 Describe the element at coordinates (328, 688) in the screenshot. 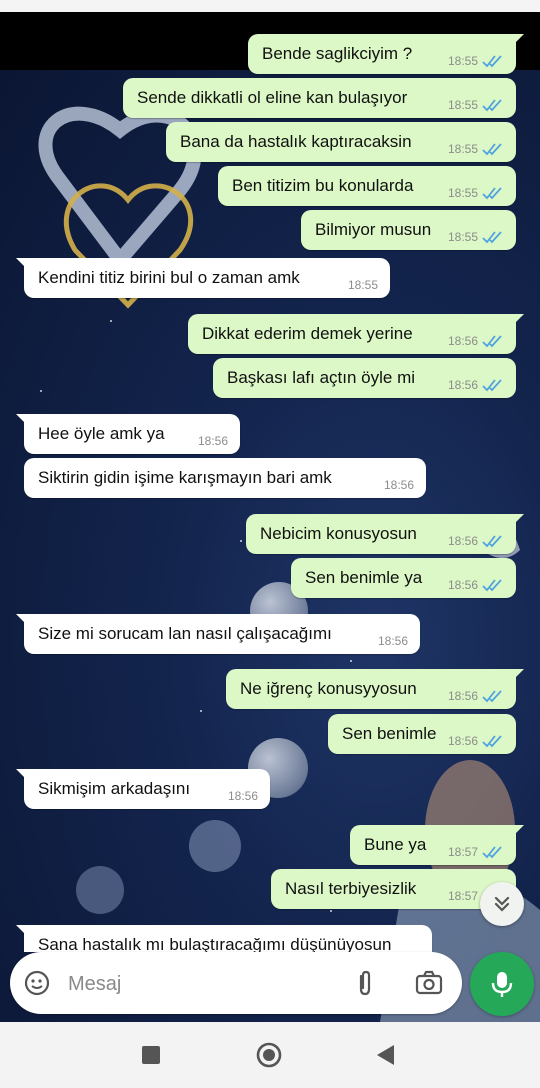

I see `message-text: Ne iğrenç konusyyosun` at that location.